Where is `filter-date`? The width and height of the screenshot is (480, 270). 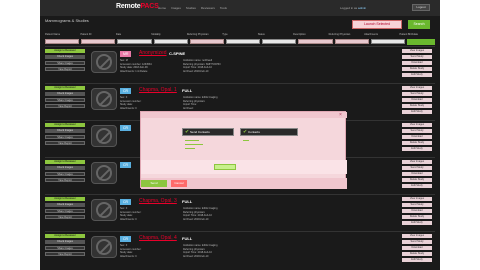
filter-date is located at coordinates (134, 41).